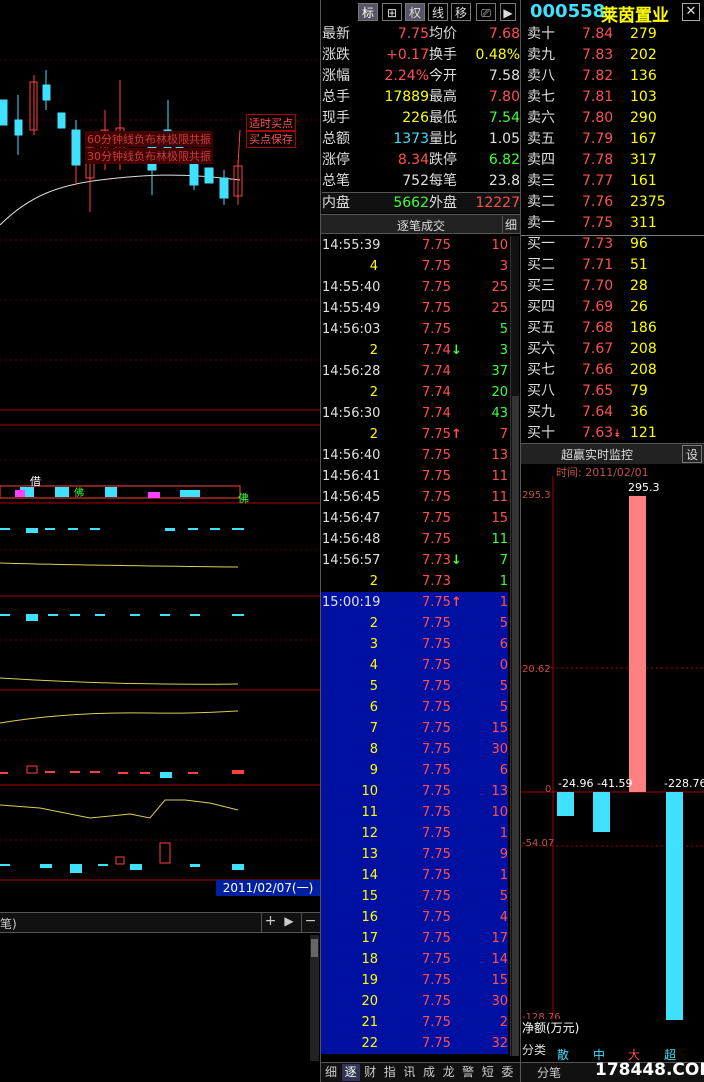  What do you see at coordinates (438, 12) in the screenshot?
I see `toolbar-line-button: 线` at bounding box center [438, 12].